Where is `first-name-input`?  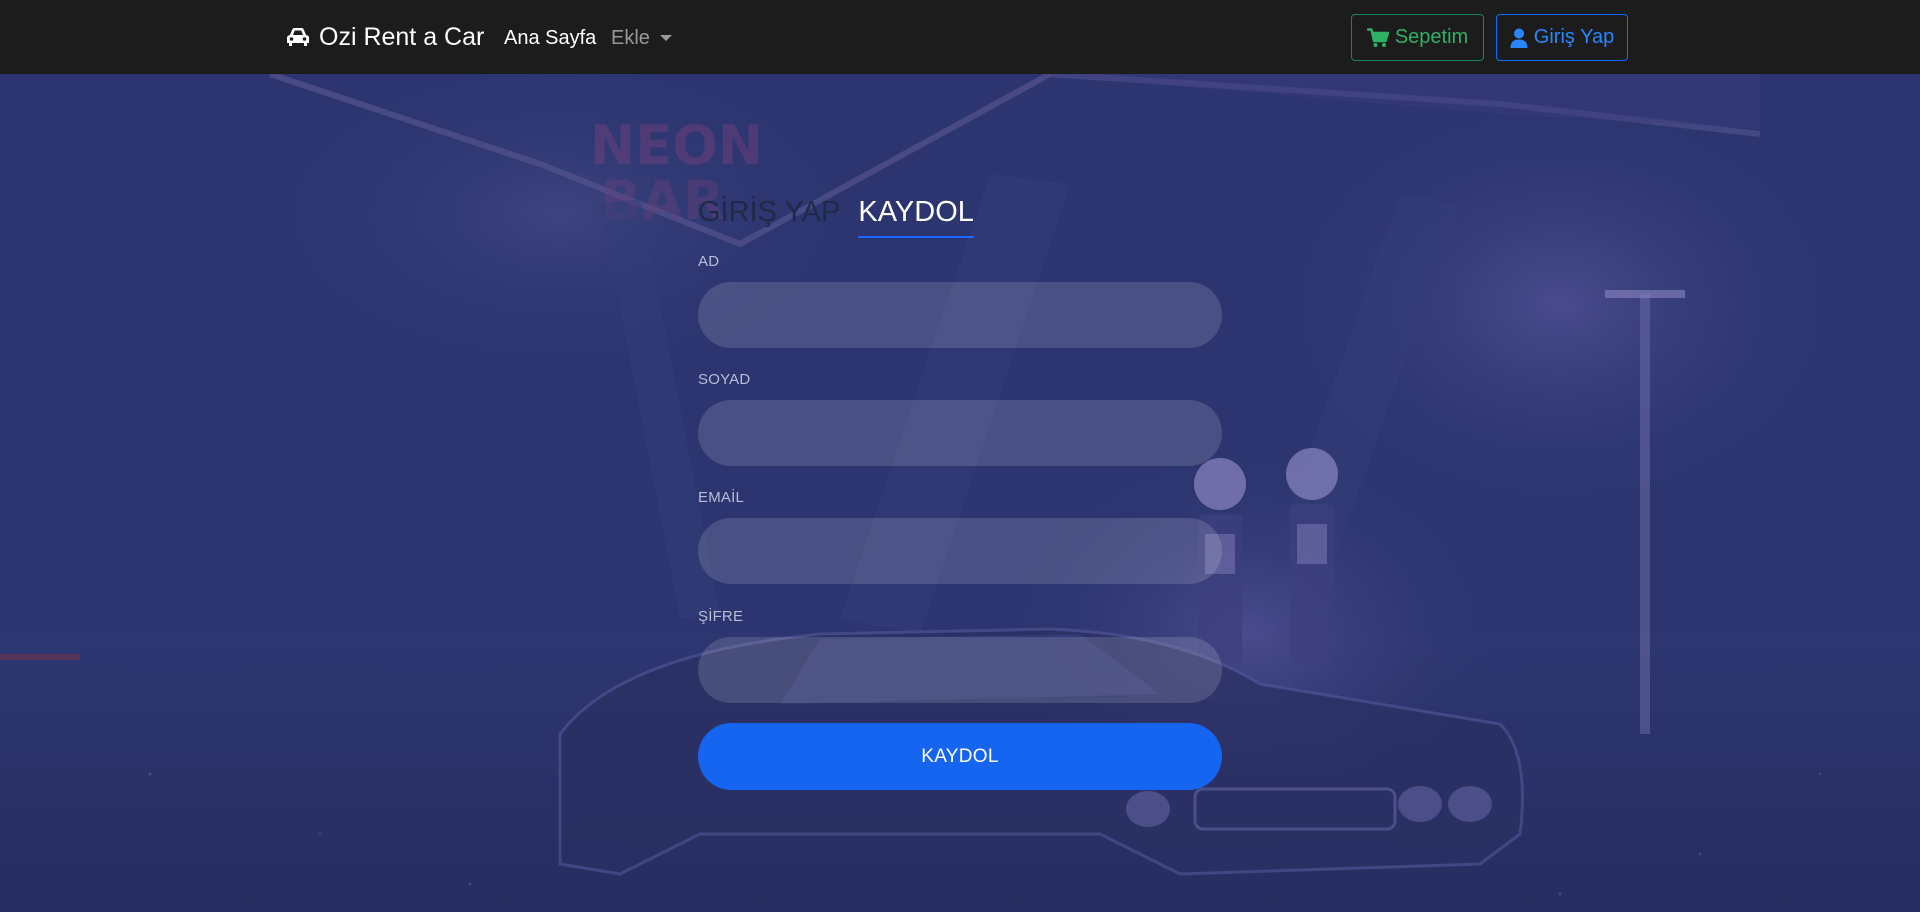 first-name-input is located at coordinates (960, 315).